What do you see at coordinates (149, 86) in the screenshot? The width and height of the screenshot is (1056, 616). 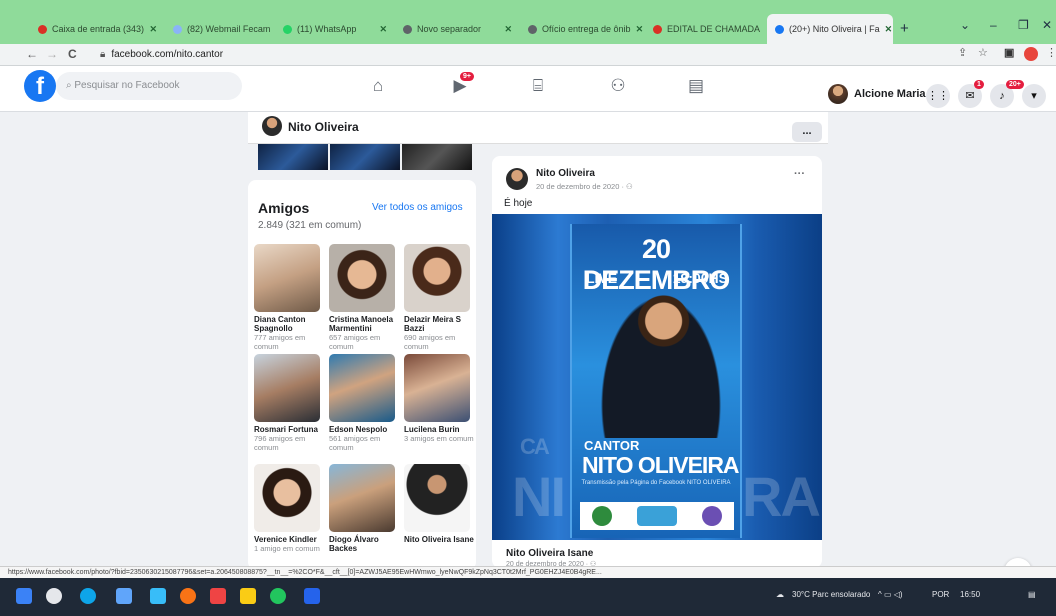 I see `search-input: ⌕ Pesquisar no Facebook` at bounding box center [149, 86].